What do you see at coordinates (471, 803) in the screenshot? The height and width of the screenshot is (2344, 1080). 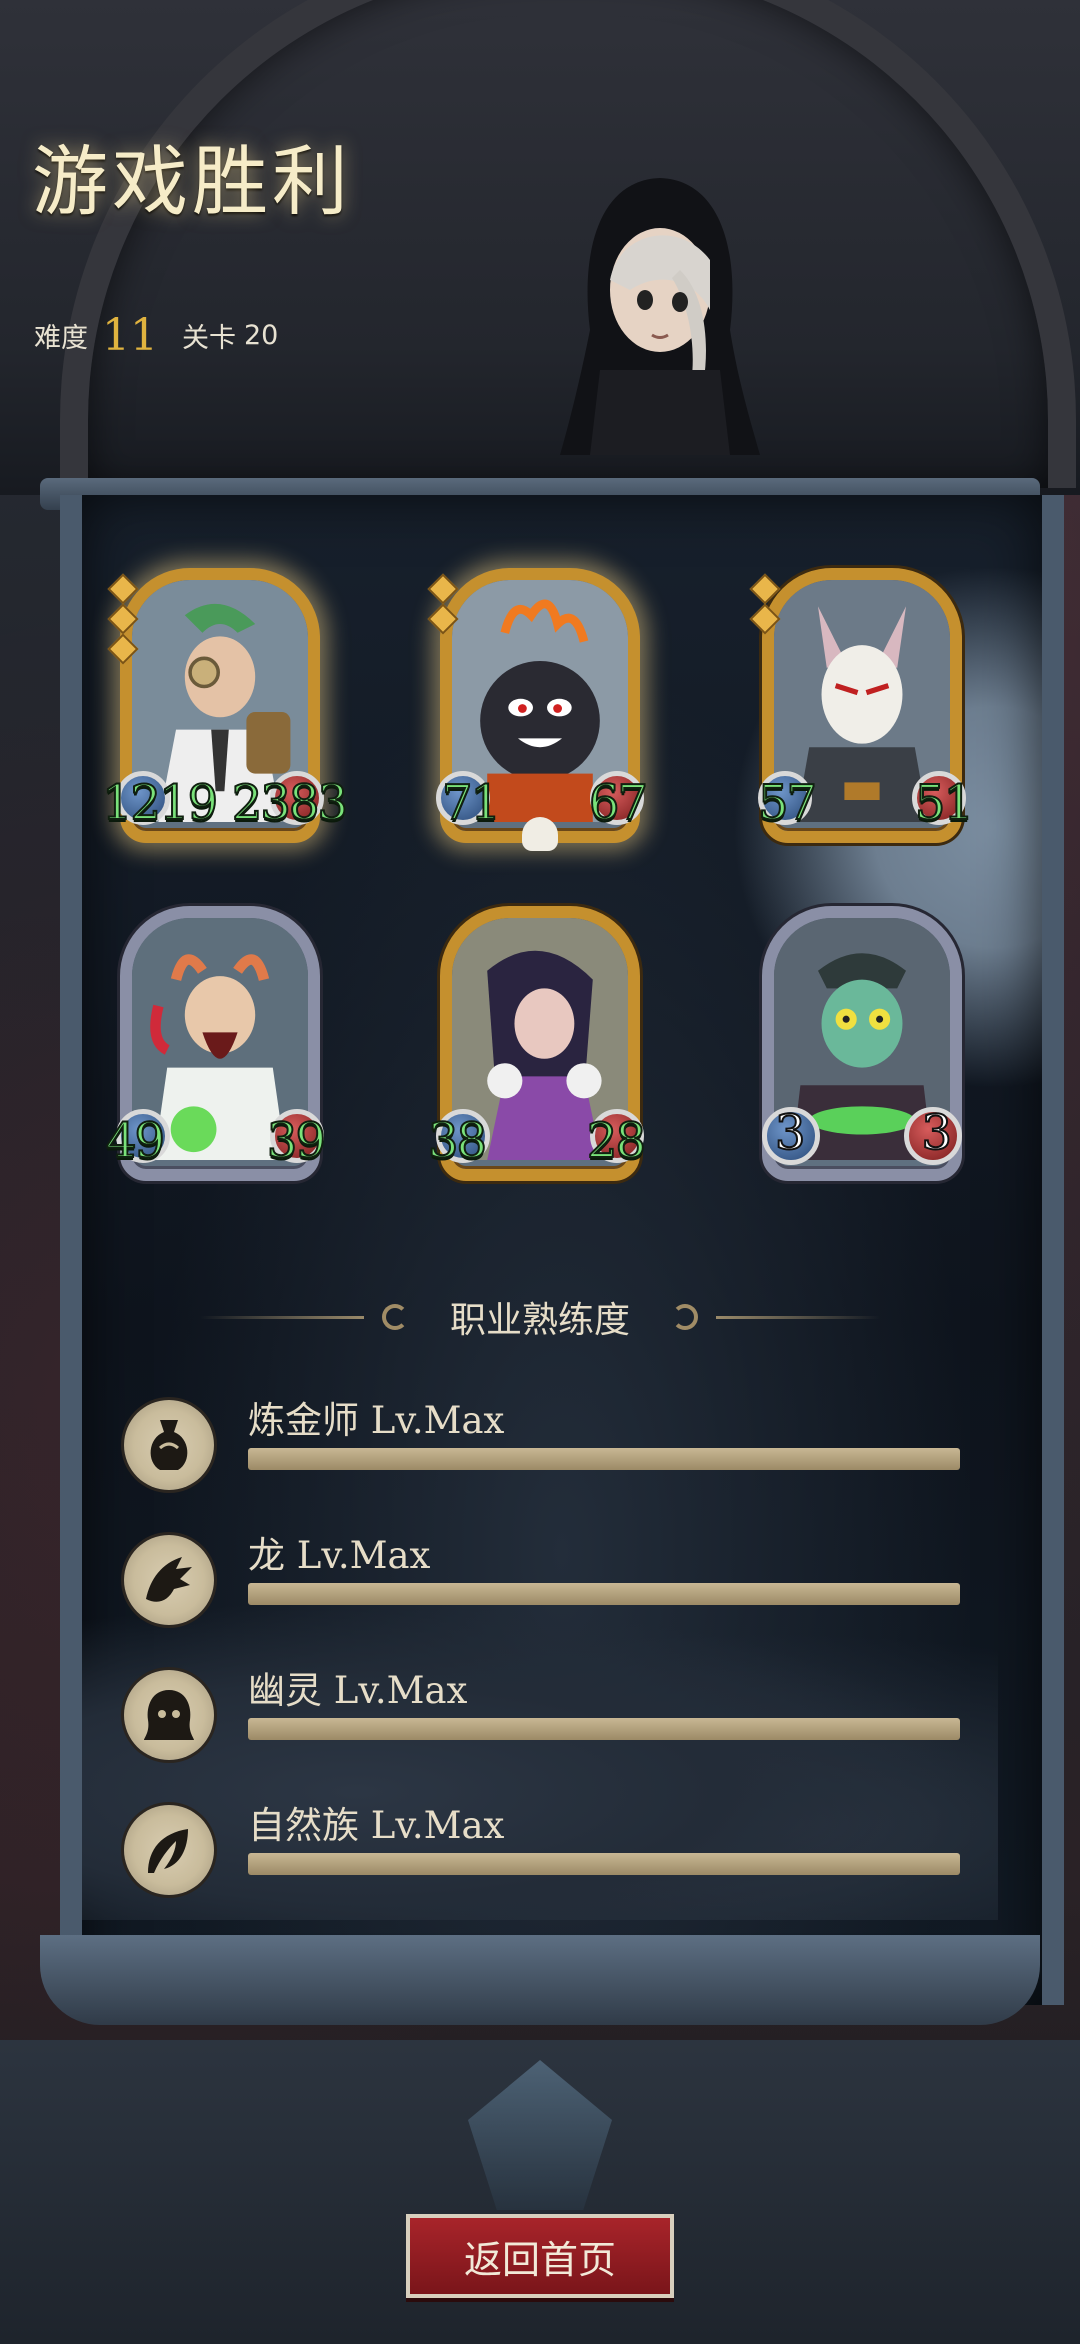 I see `card-attack: 71` at bounding box center [471, 803].